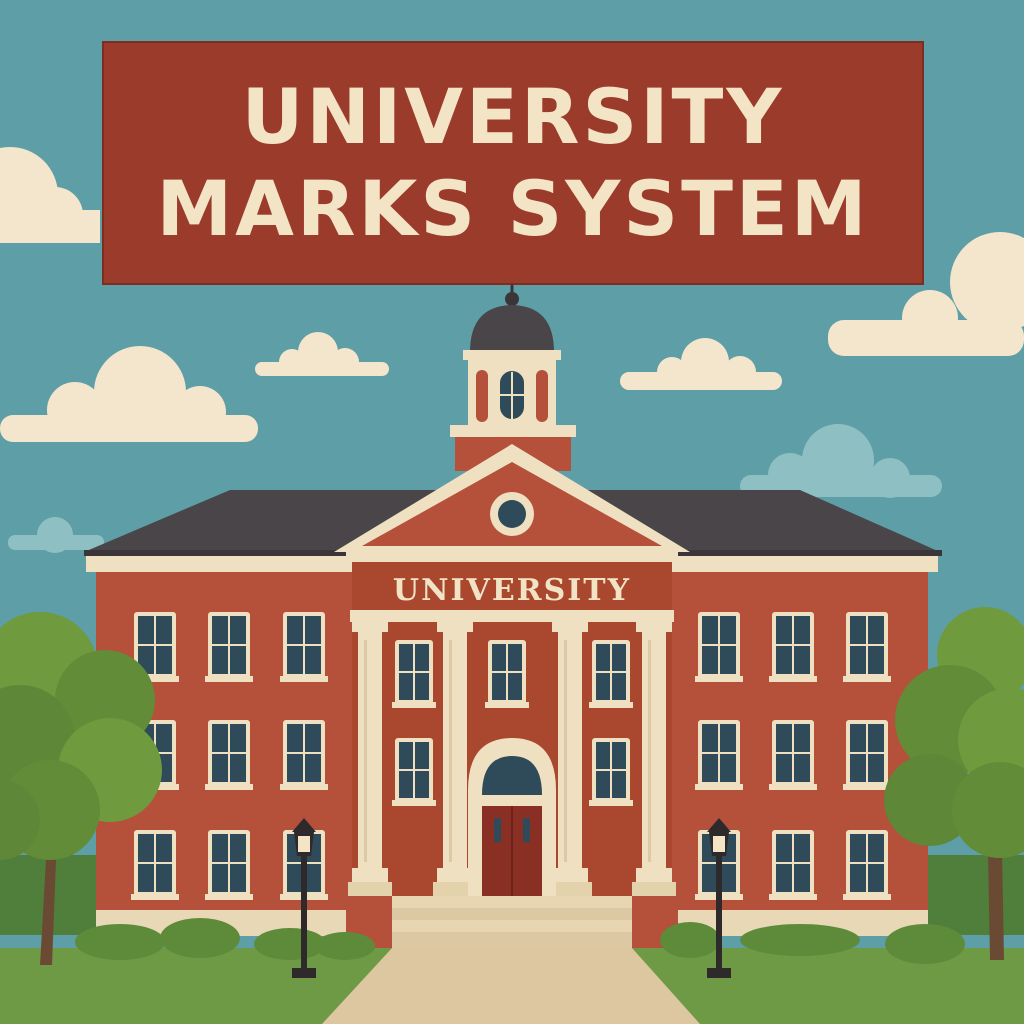 This screenshot has height=1024, width=1024. Describe the element at coordinates (513, 208) in the screenshot. I see `title-line-2: MARKS SYSTEM` at that location.